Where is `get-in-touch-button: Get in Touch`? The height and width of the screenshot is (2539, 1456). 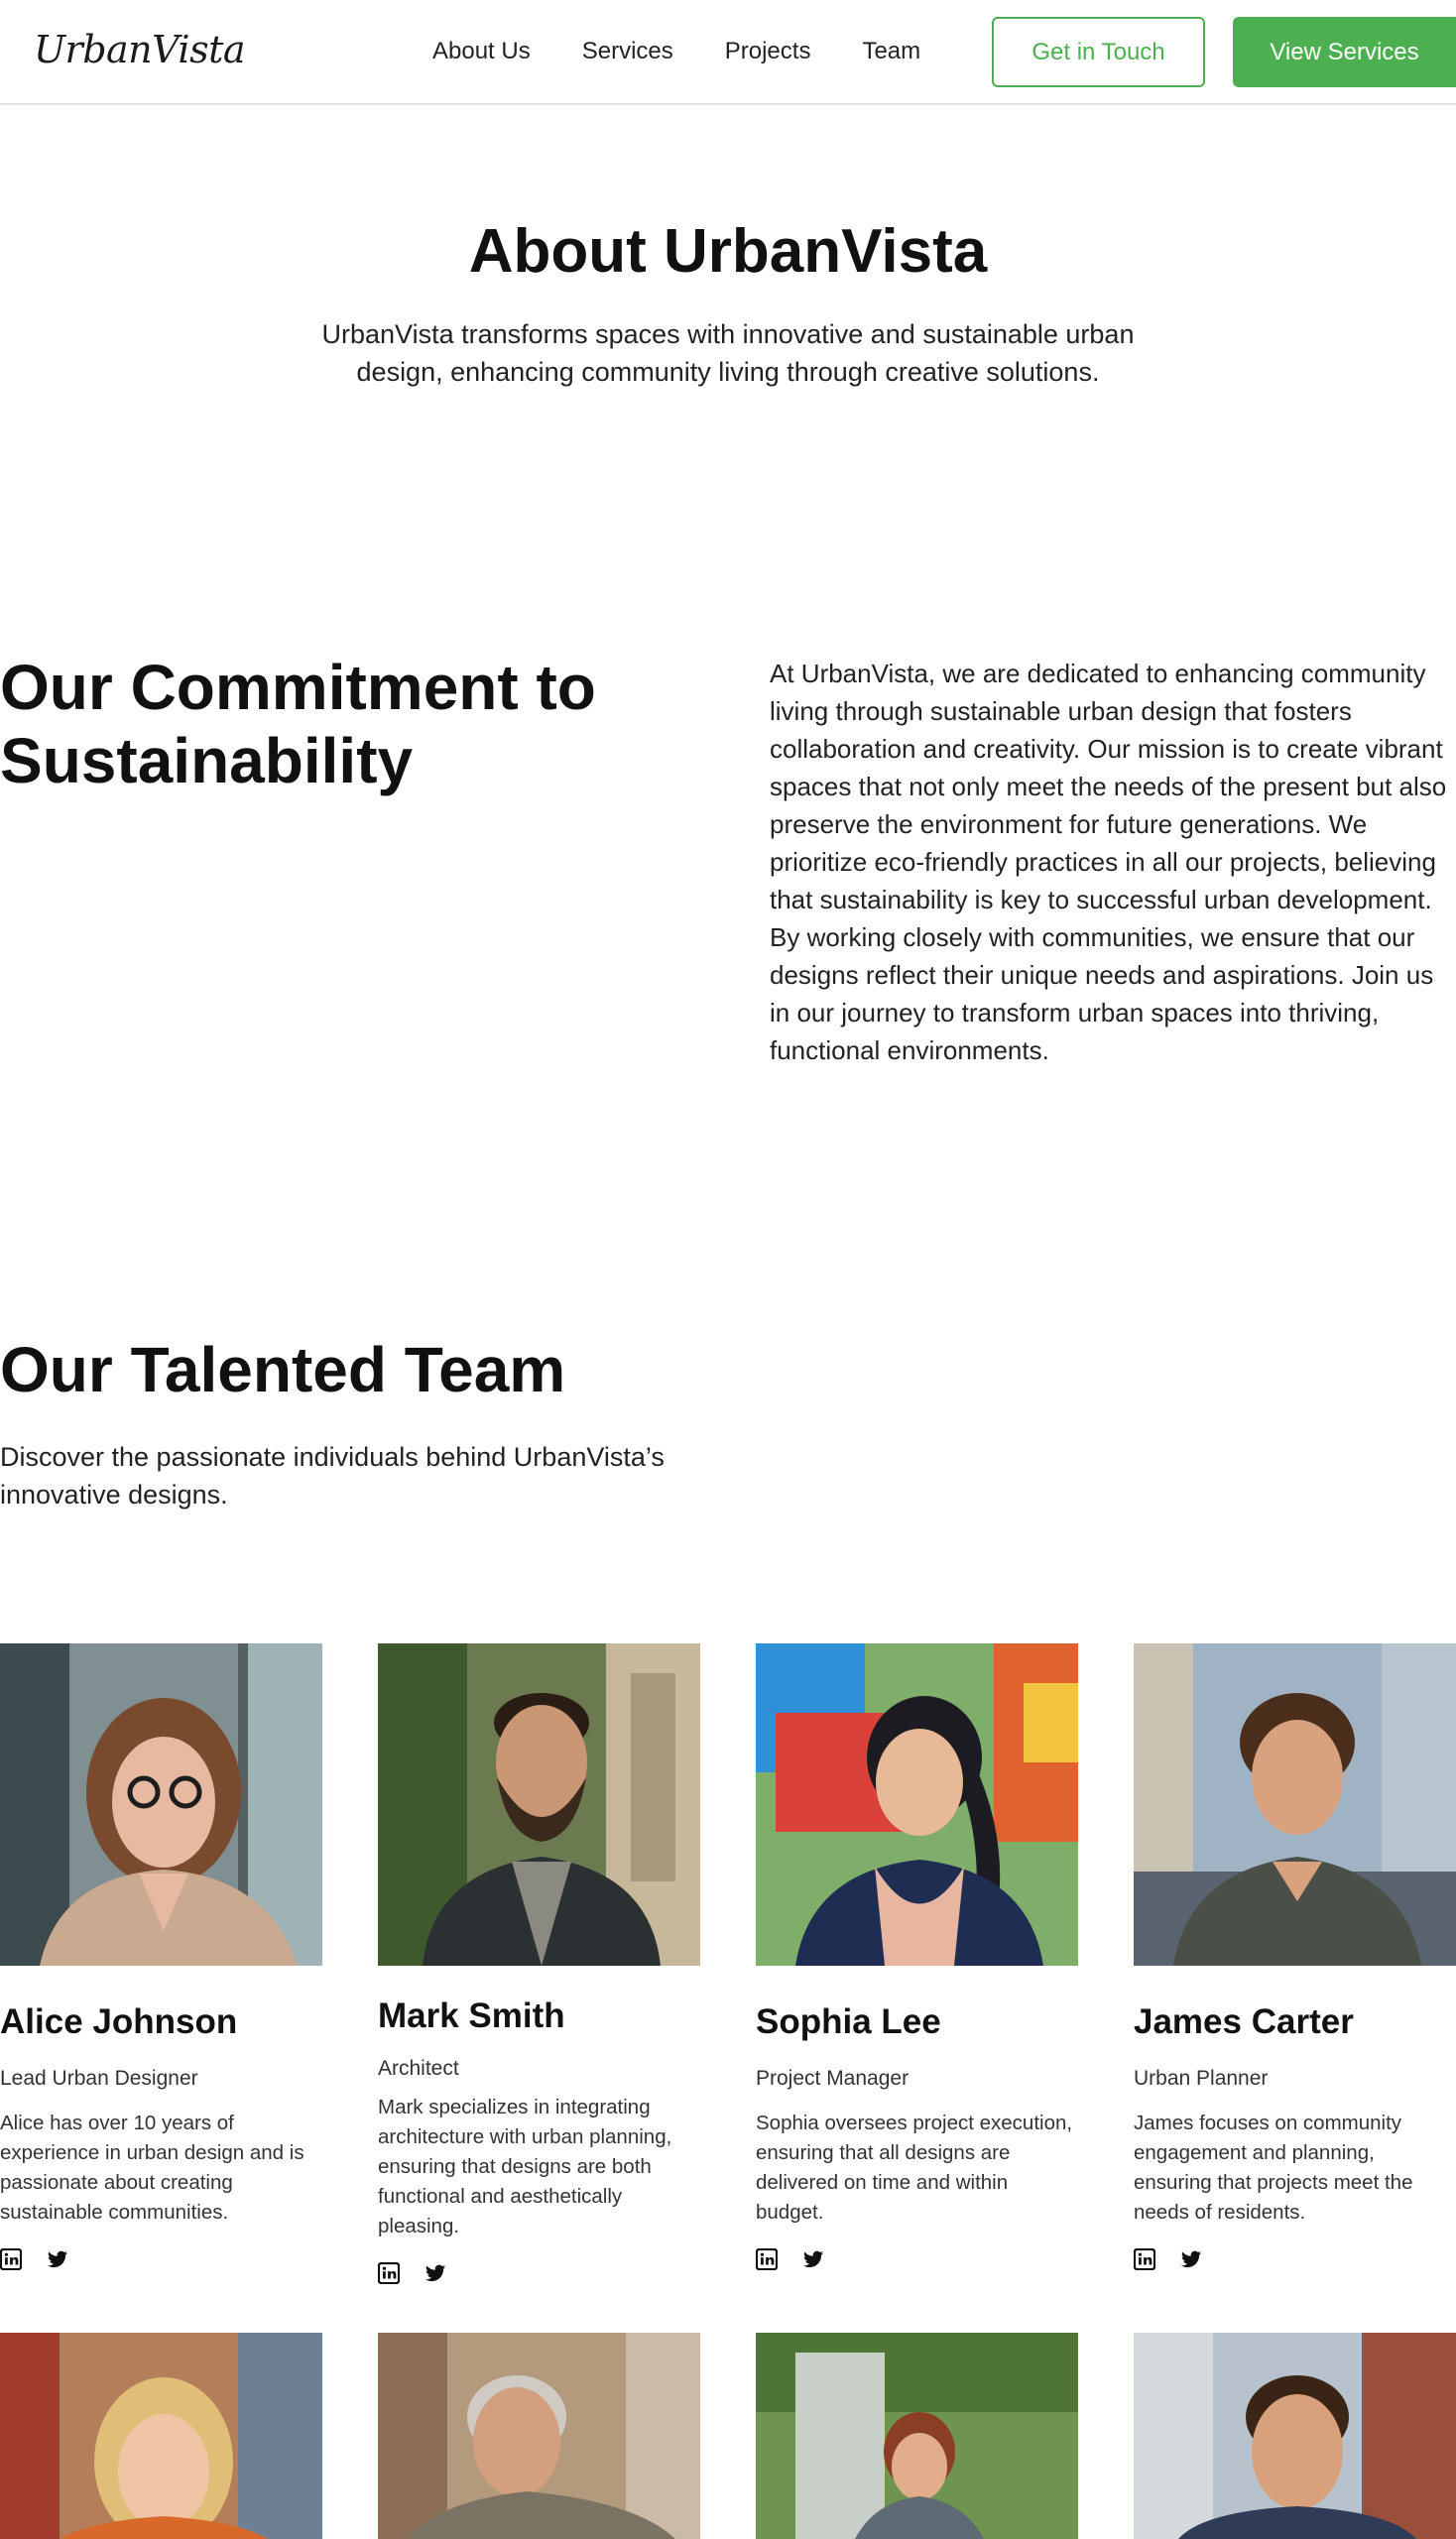
get-in-touch-button: Get in Touch is located at coordinates (1098, 52).